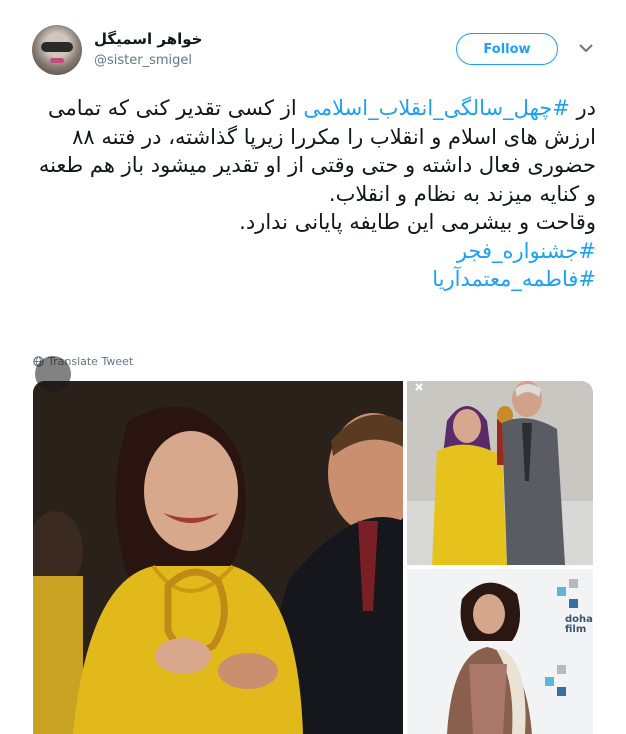  I want to click on avatar-mouth, so click(57, 60).